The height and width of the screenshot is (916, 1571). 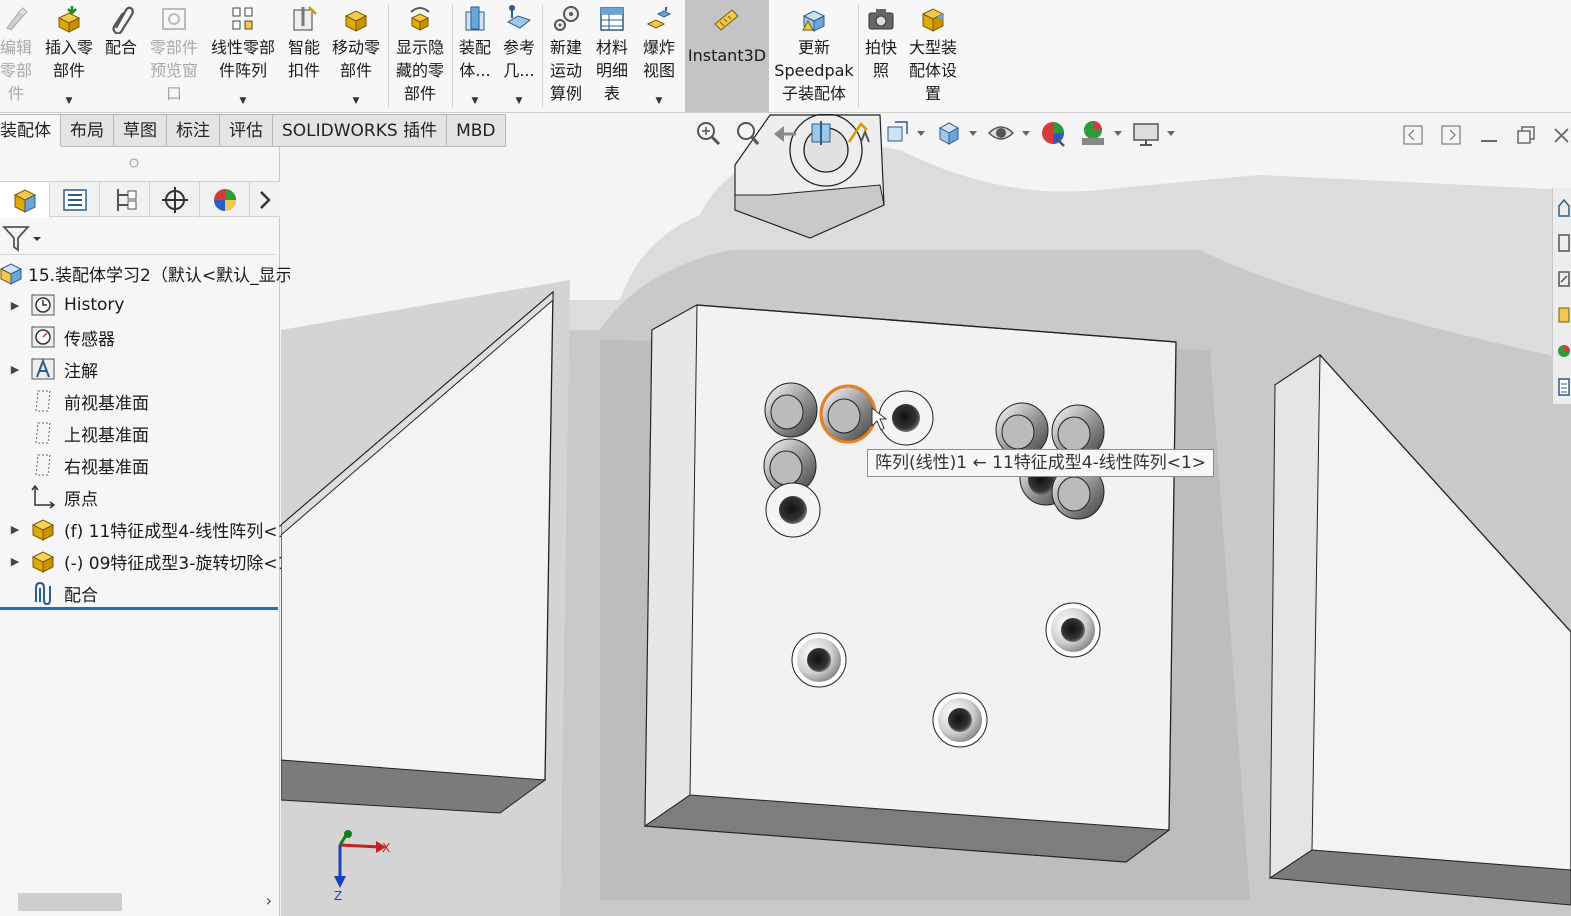 I want to click on component-preview-button: 零部件 预览窗 口, so click(x=174, y=56).